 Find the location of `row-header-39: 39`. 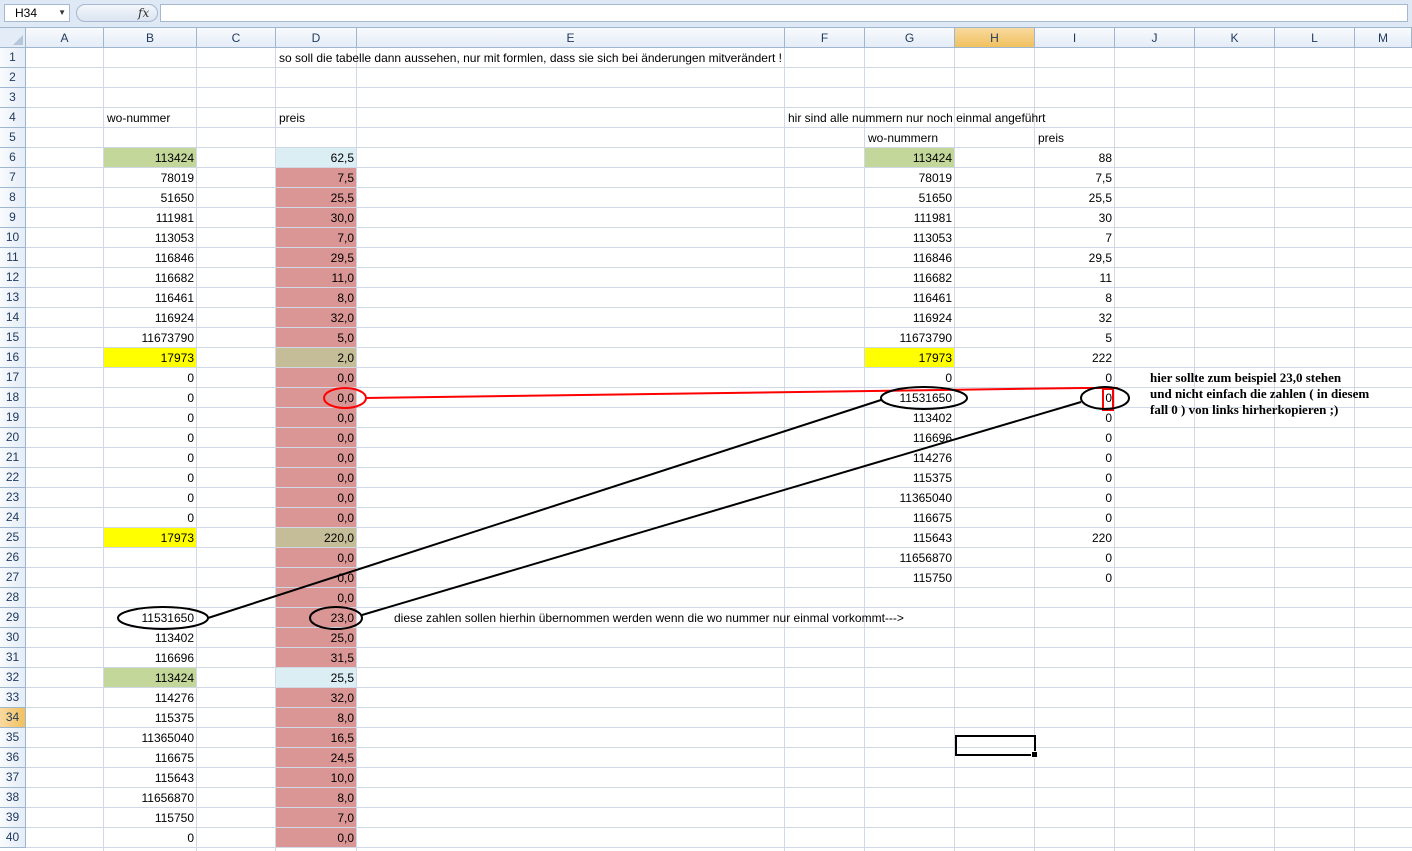

row-header-39: 39 is located at coordinates (13, 818).